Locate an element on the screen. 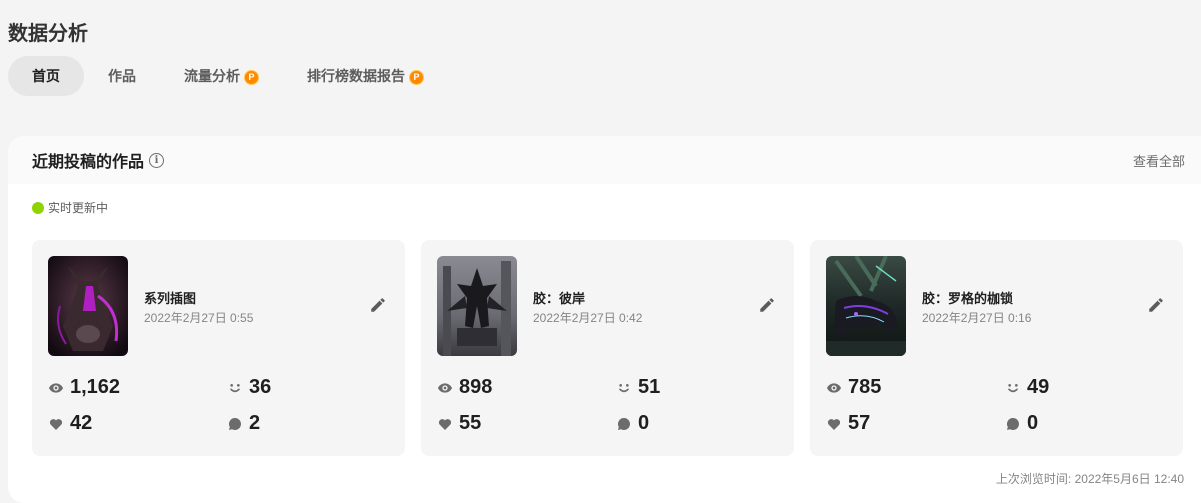  tab-works: 作品 is located at coordinates (122, 76).